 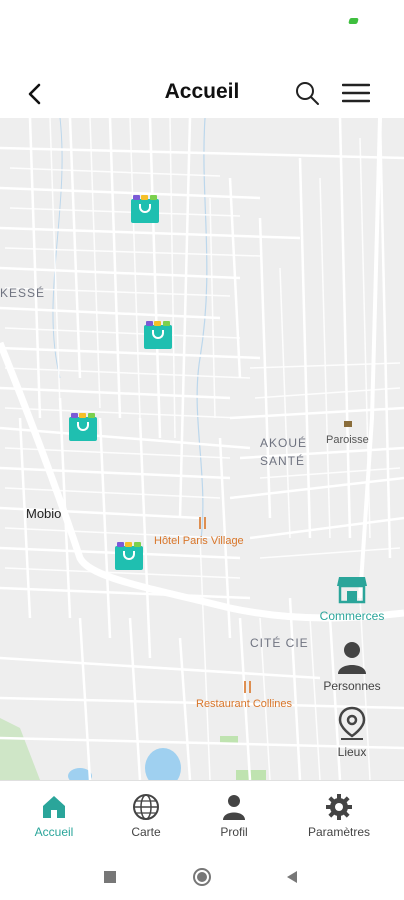 I want to click on map-label-restaurant: Restaurant Collines, so click(x=244, y=704).